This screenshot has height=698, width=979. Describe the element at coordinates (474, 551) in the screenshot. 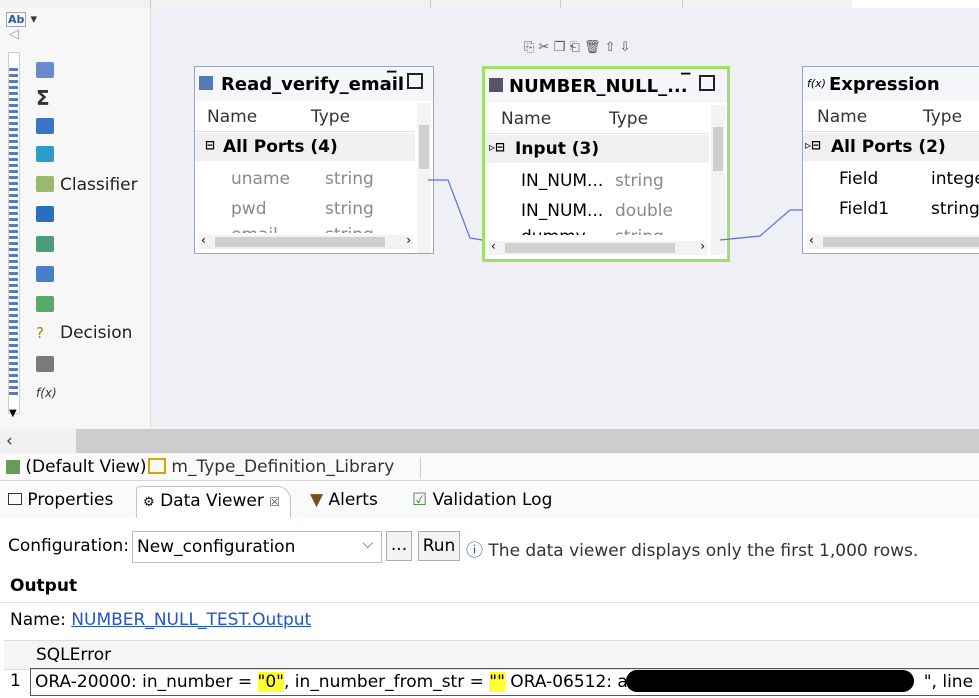

I see `info-icon: ⓘ` at that location.